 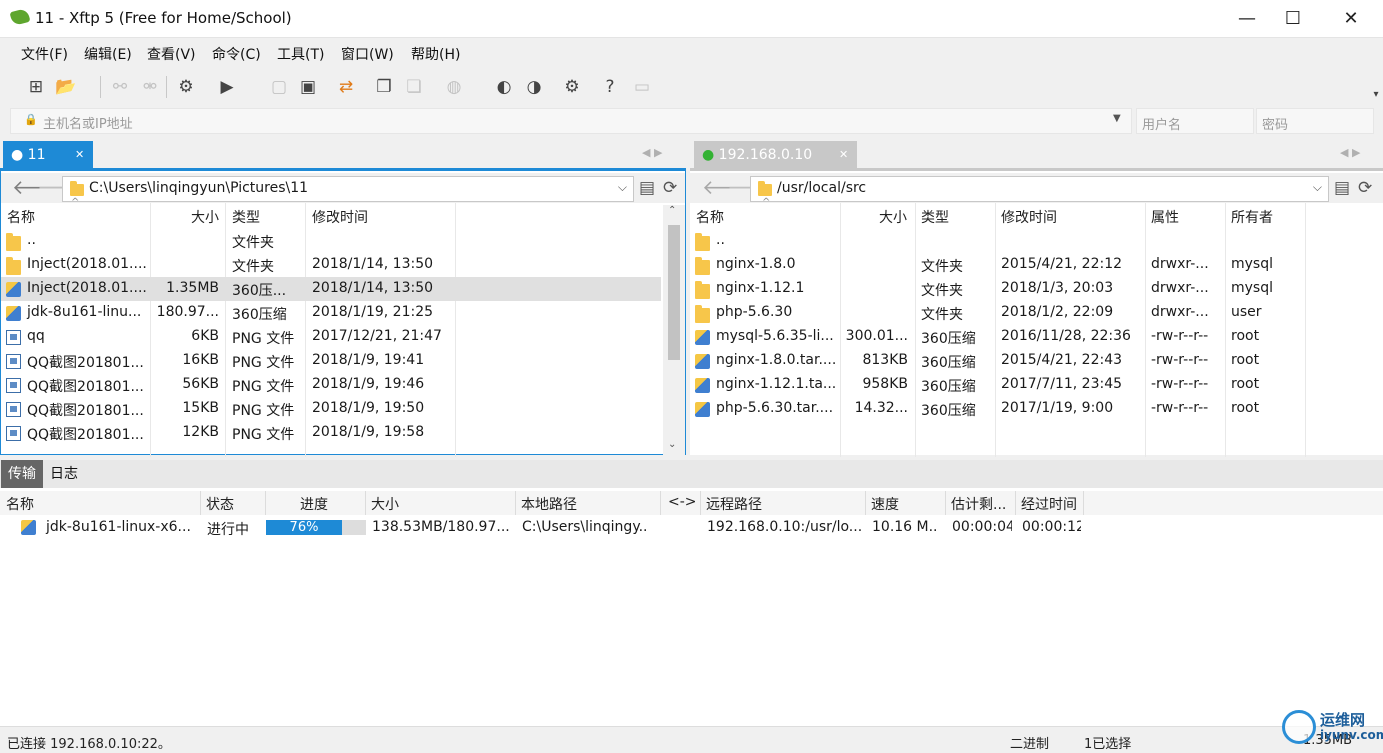 I want to click on upload-icon: ▣, so click(x=308, y=87).